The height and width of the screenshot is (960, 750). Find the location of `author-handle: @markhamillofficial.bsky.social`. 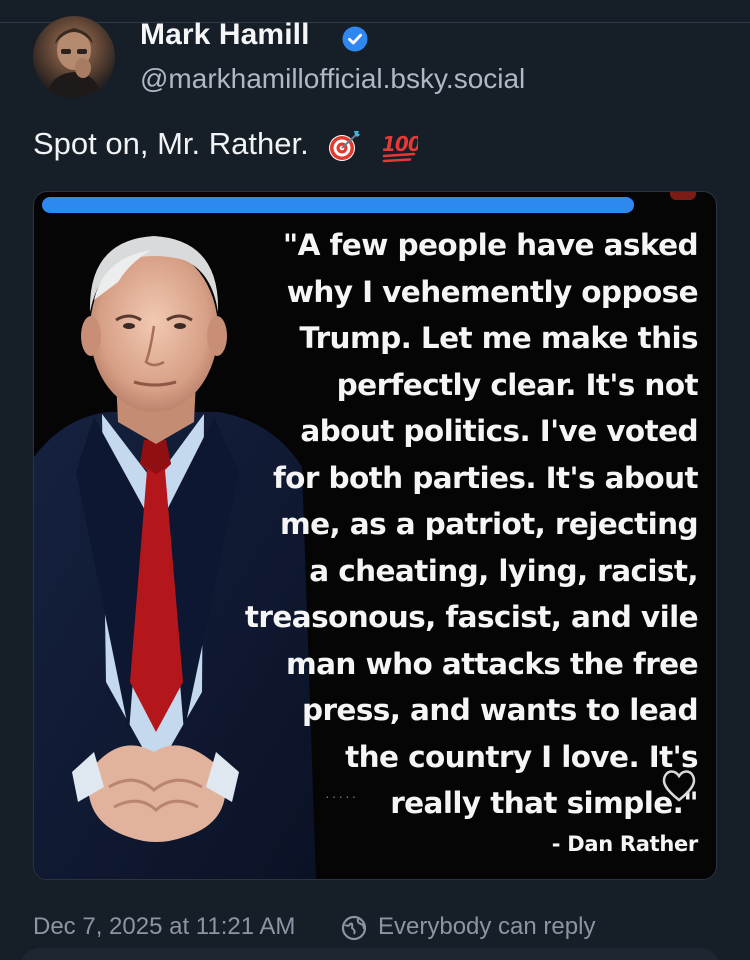

author-handle: @markhamillofficial.bsky.social is located at coordinates (332, 79).